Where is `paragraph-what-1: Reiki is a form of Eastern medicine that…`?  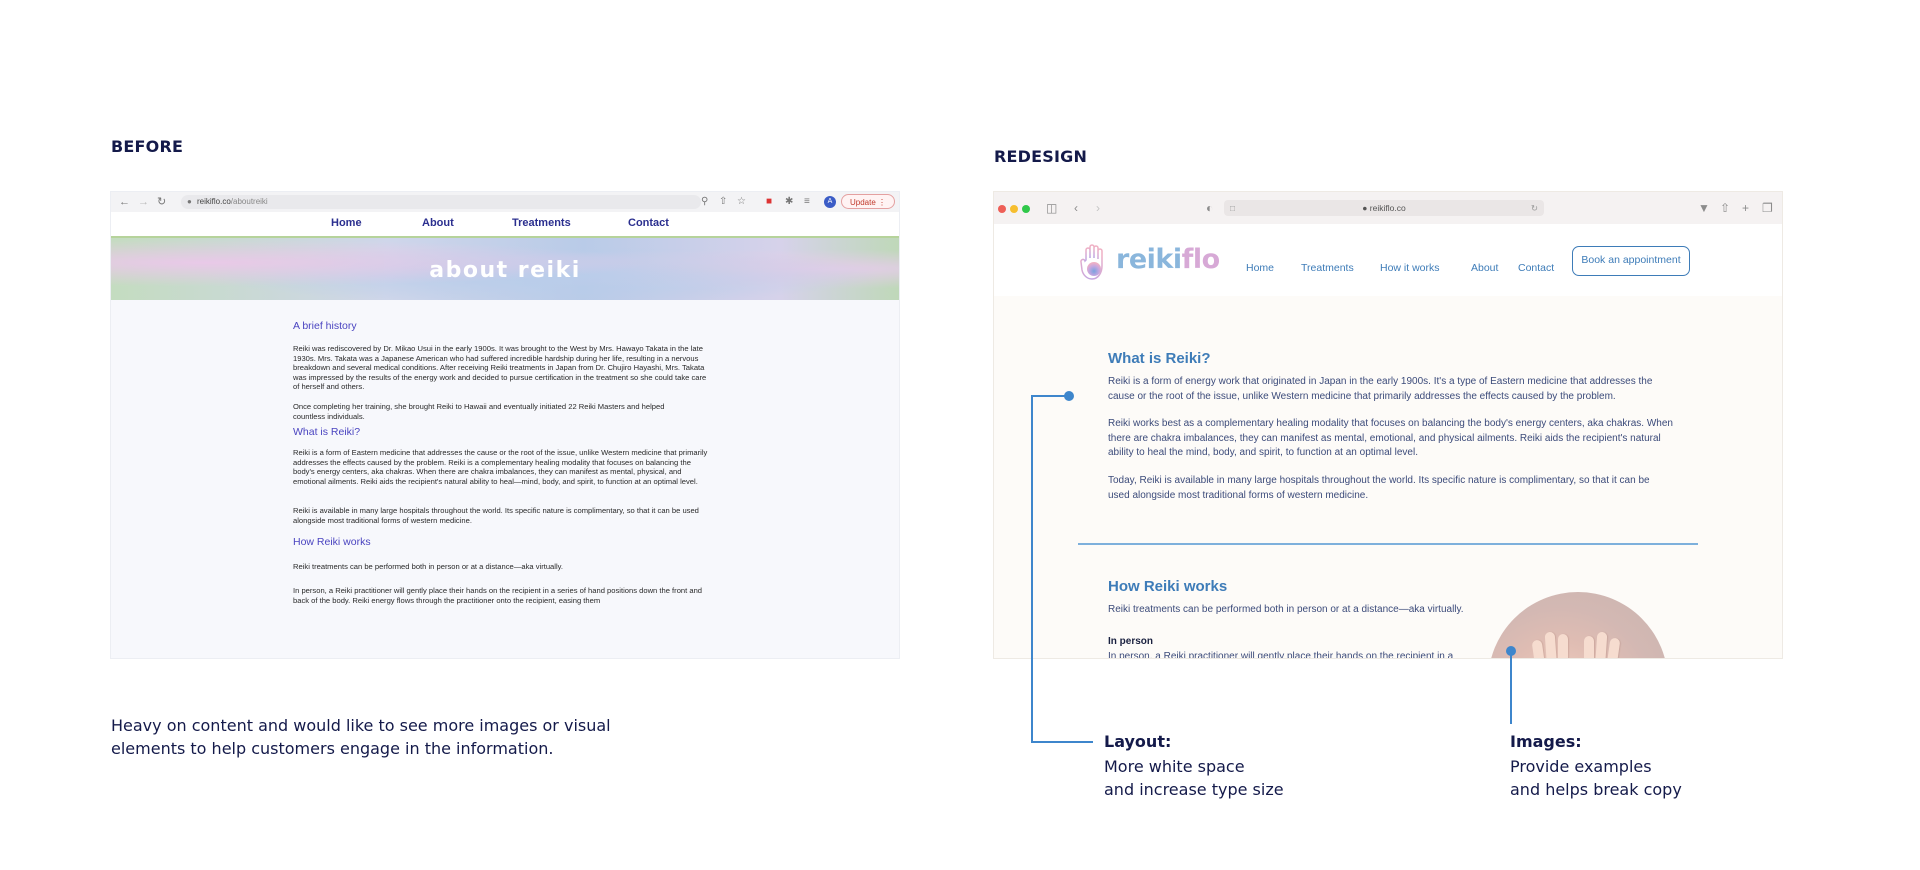 paragraph-what-1: Reiki is a form of Eastern medicine that… is located at coordinates (500, 467).